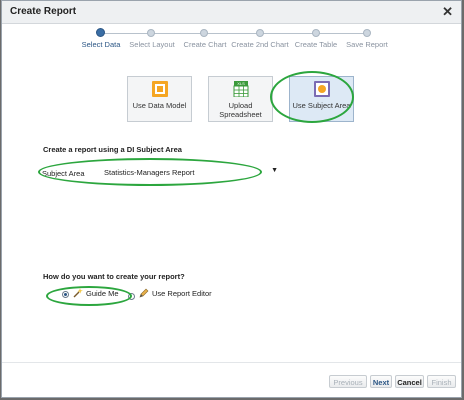  I want to click on guide-me-label: Guide Me, so click(102, 293).